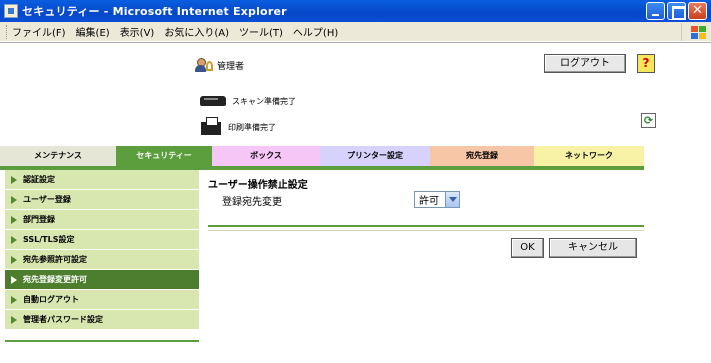 The width and height of the screenshot is (711, 363). Describe the element at coordinates (211, 127) in the screenshot. I see `printer-icon` at that location.